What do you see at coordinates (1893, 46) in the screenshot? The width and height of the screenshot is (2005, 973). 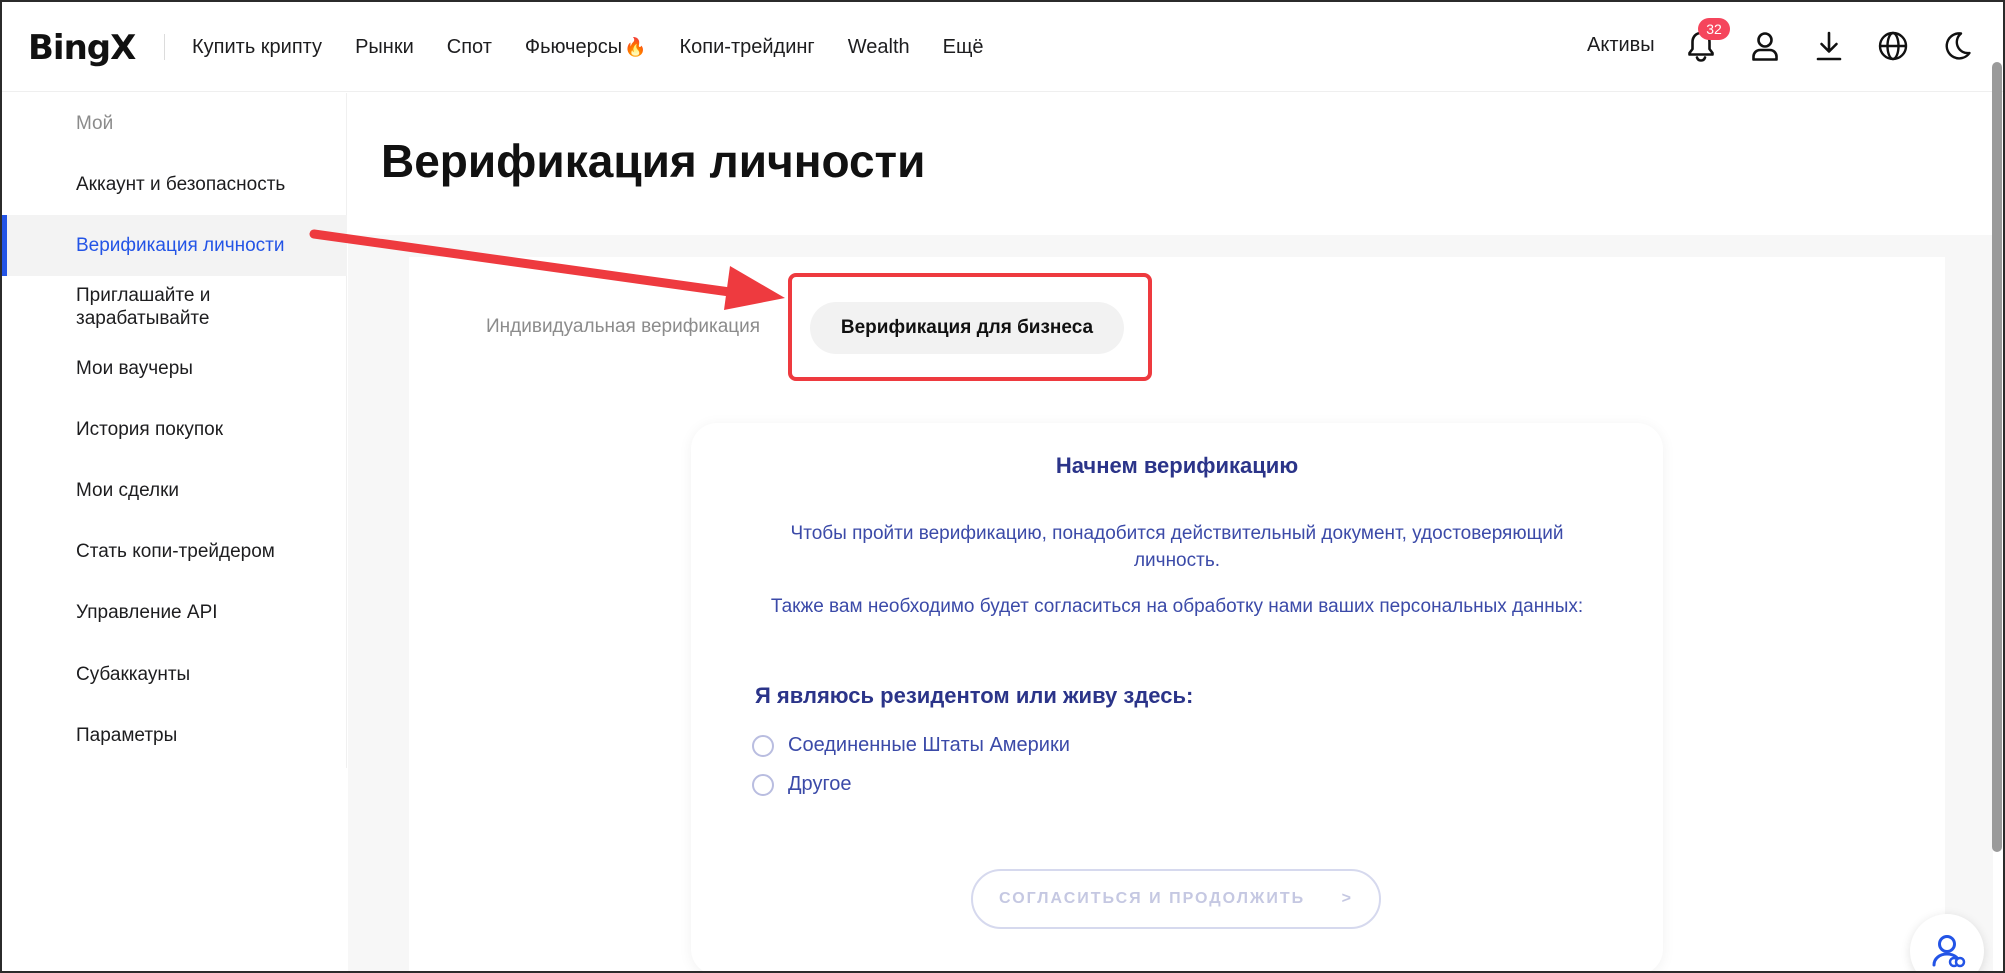 I see `globe-icon` at bounding box center [1893, 46].